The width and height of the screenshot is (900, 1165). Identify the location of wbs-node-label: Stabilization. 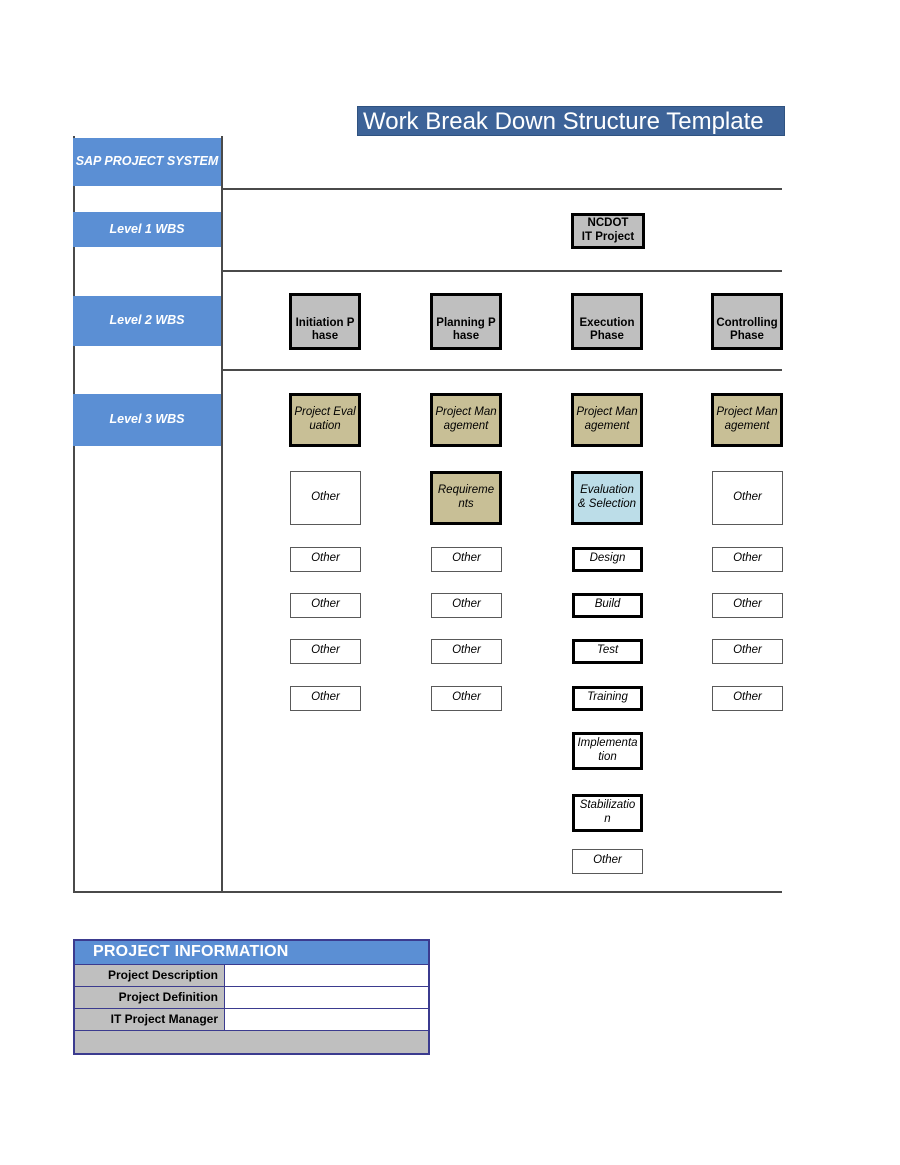
(607, 811).